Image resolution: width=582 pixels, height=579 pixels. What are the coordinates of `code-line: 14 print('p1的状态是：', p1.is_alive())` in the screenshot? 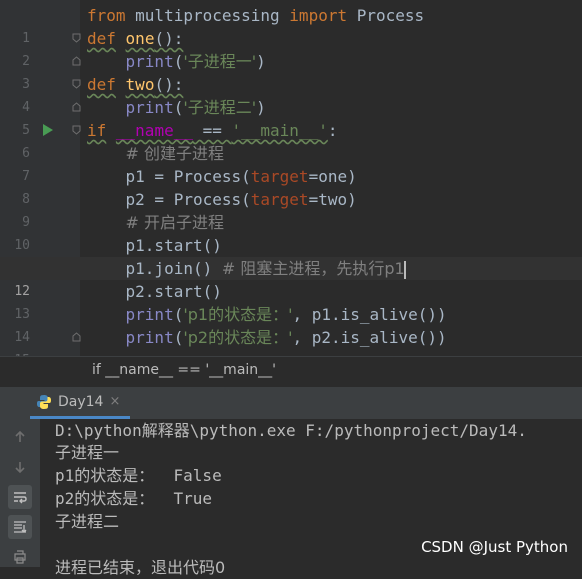 It's located at (291, 324).